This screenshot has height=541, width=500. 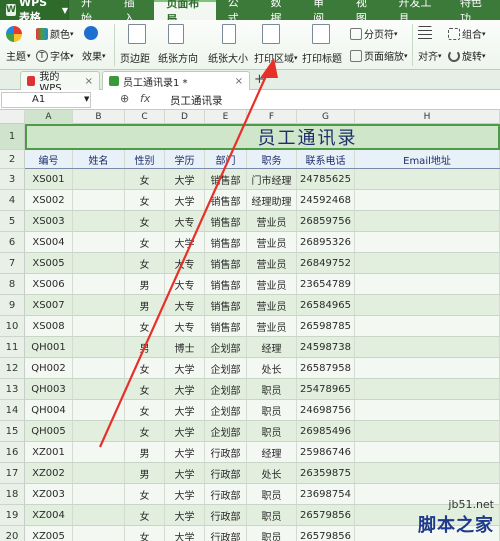 What do you see at coordinates (272, 200) in the screenshot?
I see `cell-f: 经理助理` at bounding box center [272, 200].